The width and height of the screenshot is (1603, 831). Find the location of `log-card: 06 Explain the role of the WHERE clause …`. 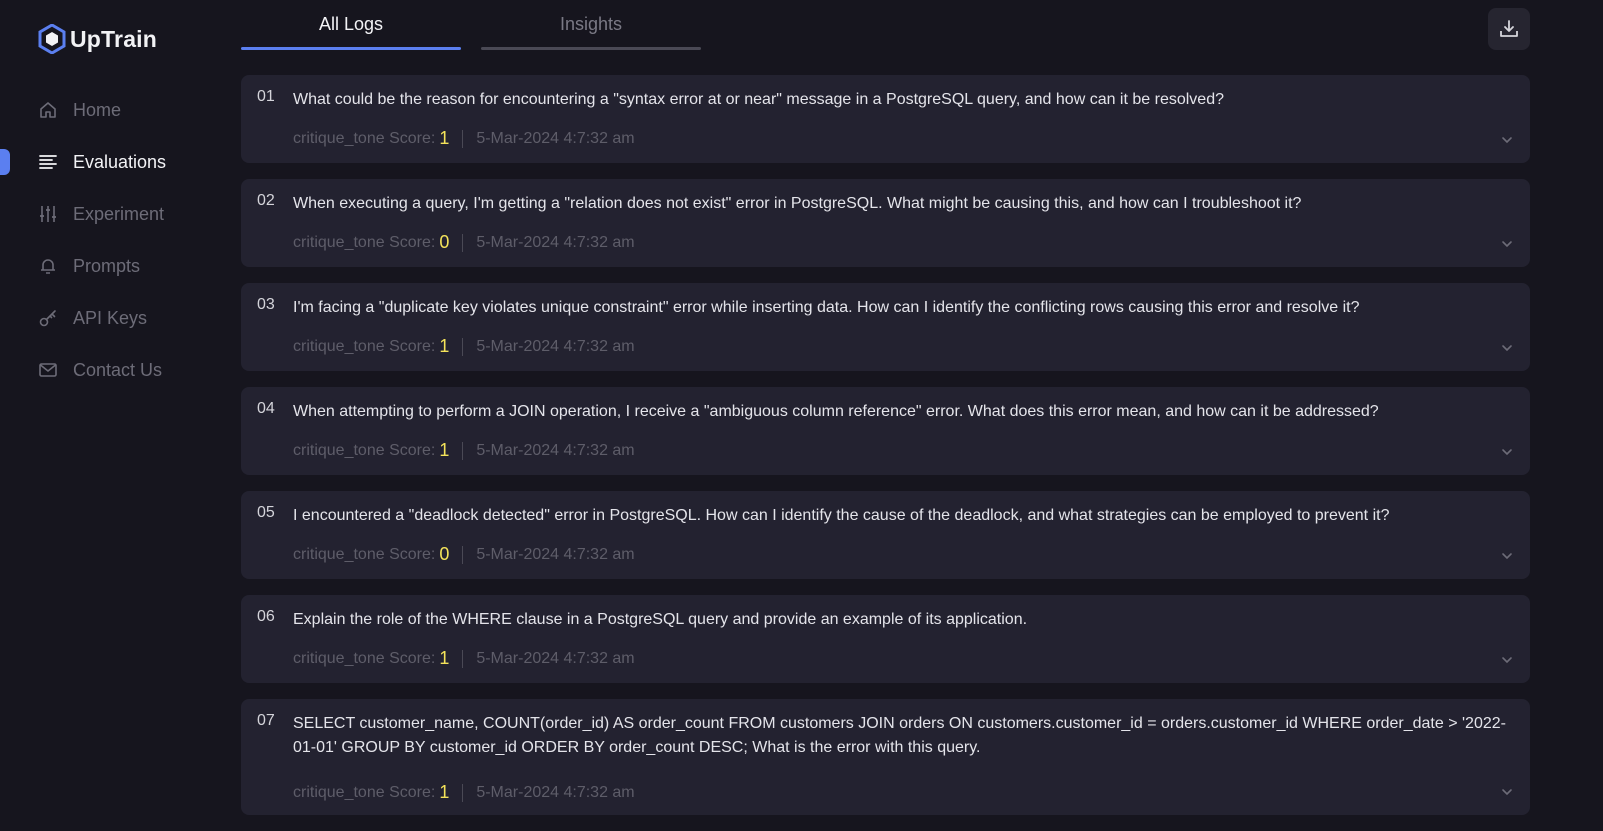

log-card: 06 Explain the role of the WHERE clause … is located at coordinates (885, 639).